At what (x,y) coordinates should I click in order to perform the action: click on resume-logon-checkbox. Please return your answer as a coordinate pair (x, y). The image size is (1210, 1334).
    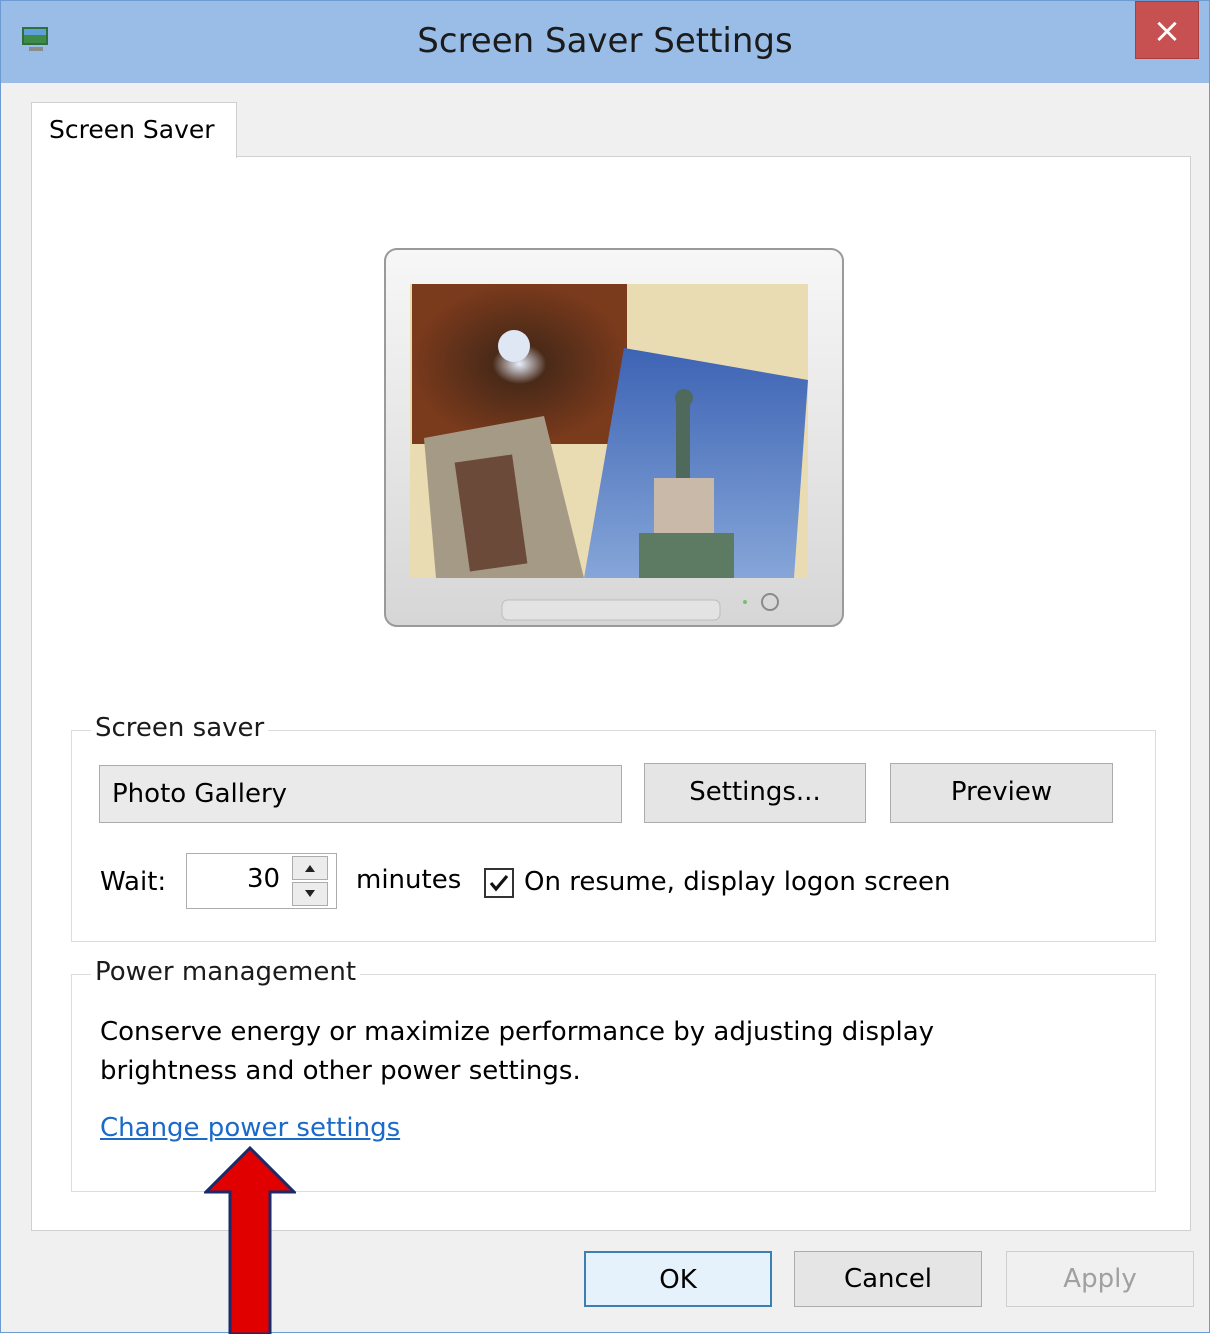
    Looking at the image, I should click on (499, 883).